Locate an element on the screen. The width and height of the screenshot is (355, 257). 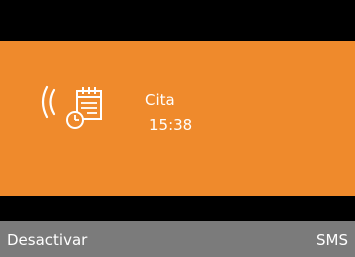
deactivate-softkey: Desactivar is located at coordinates (47, 240).